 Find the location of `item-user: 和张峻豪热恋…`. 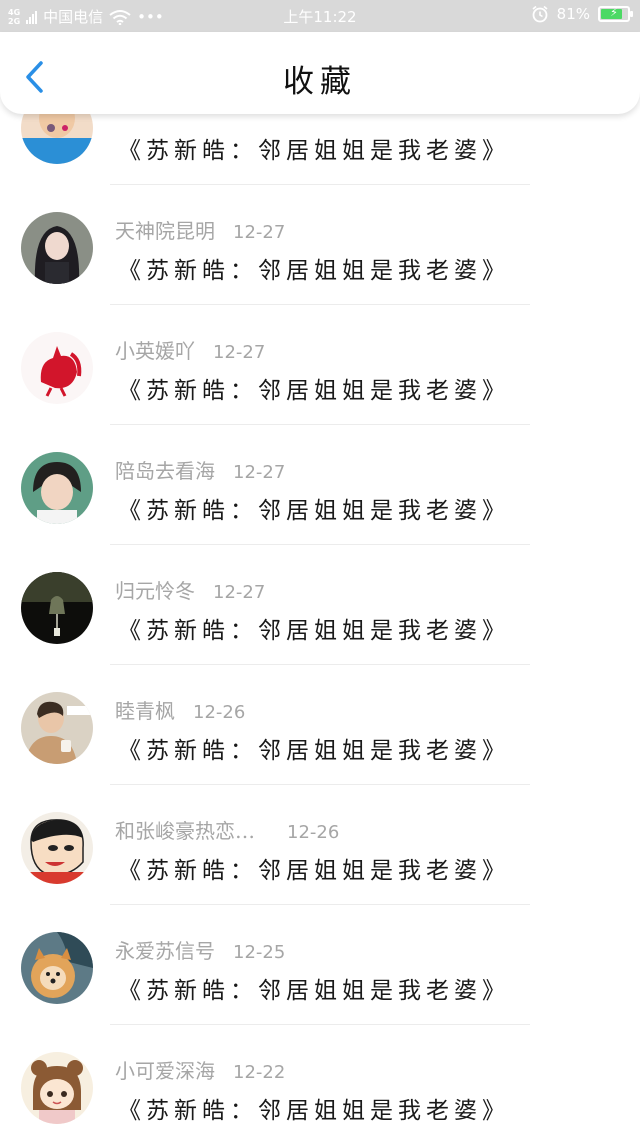

item-user: 和张峻豪热恋… is located at coordinates (185, 831).